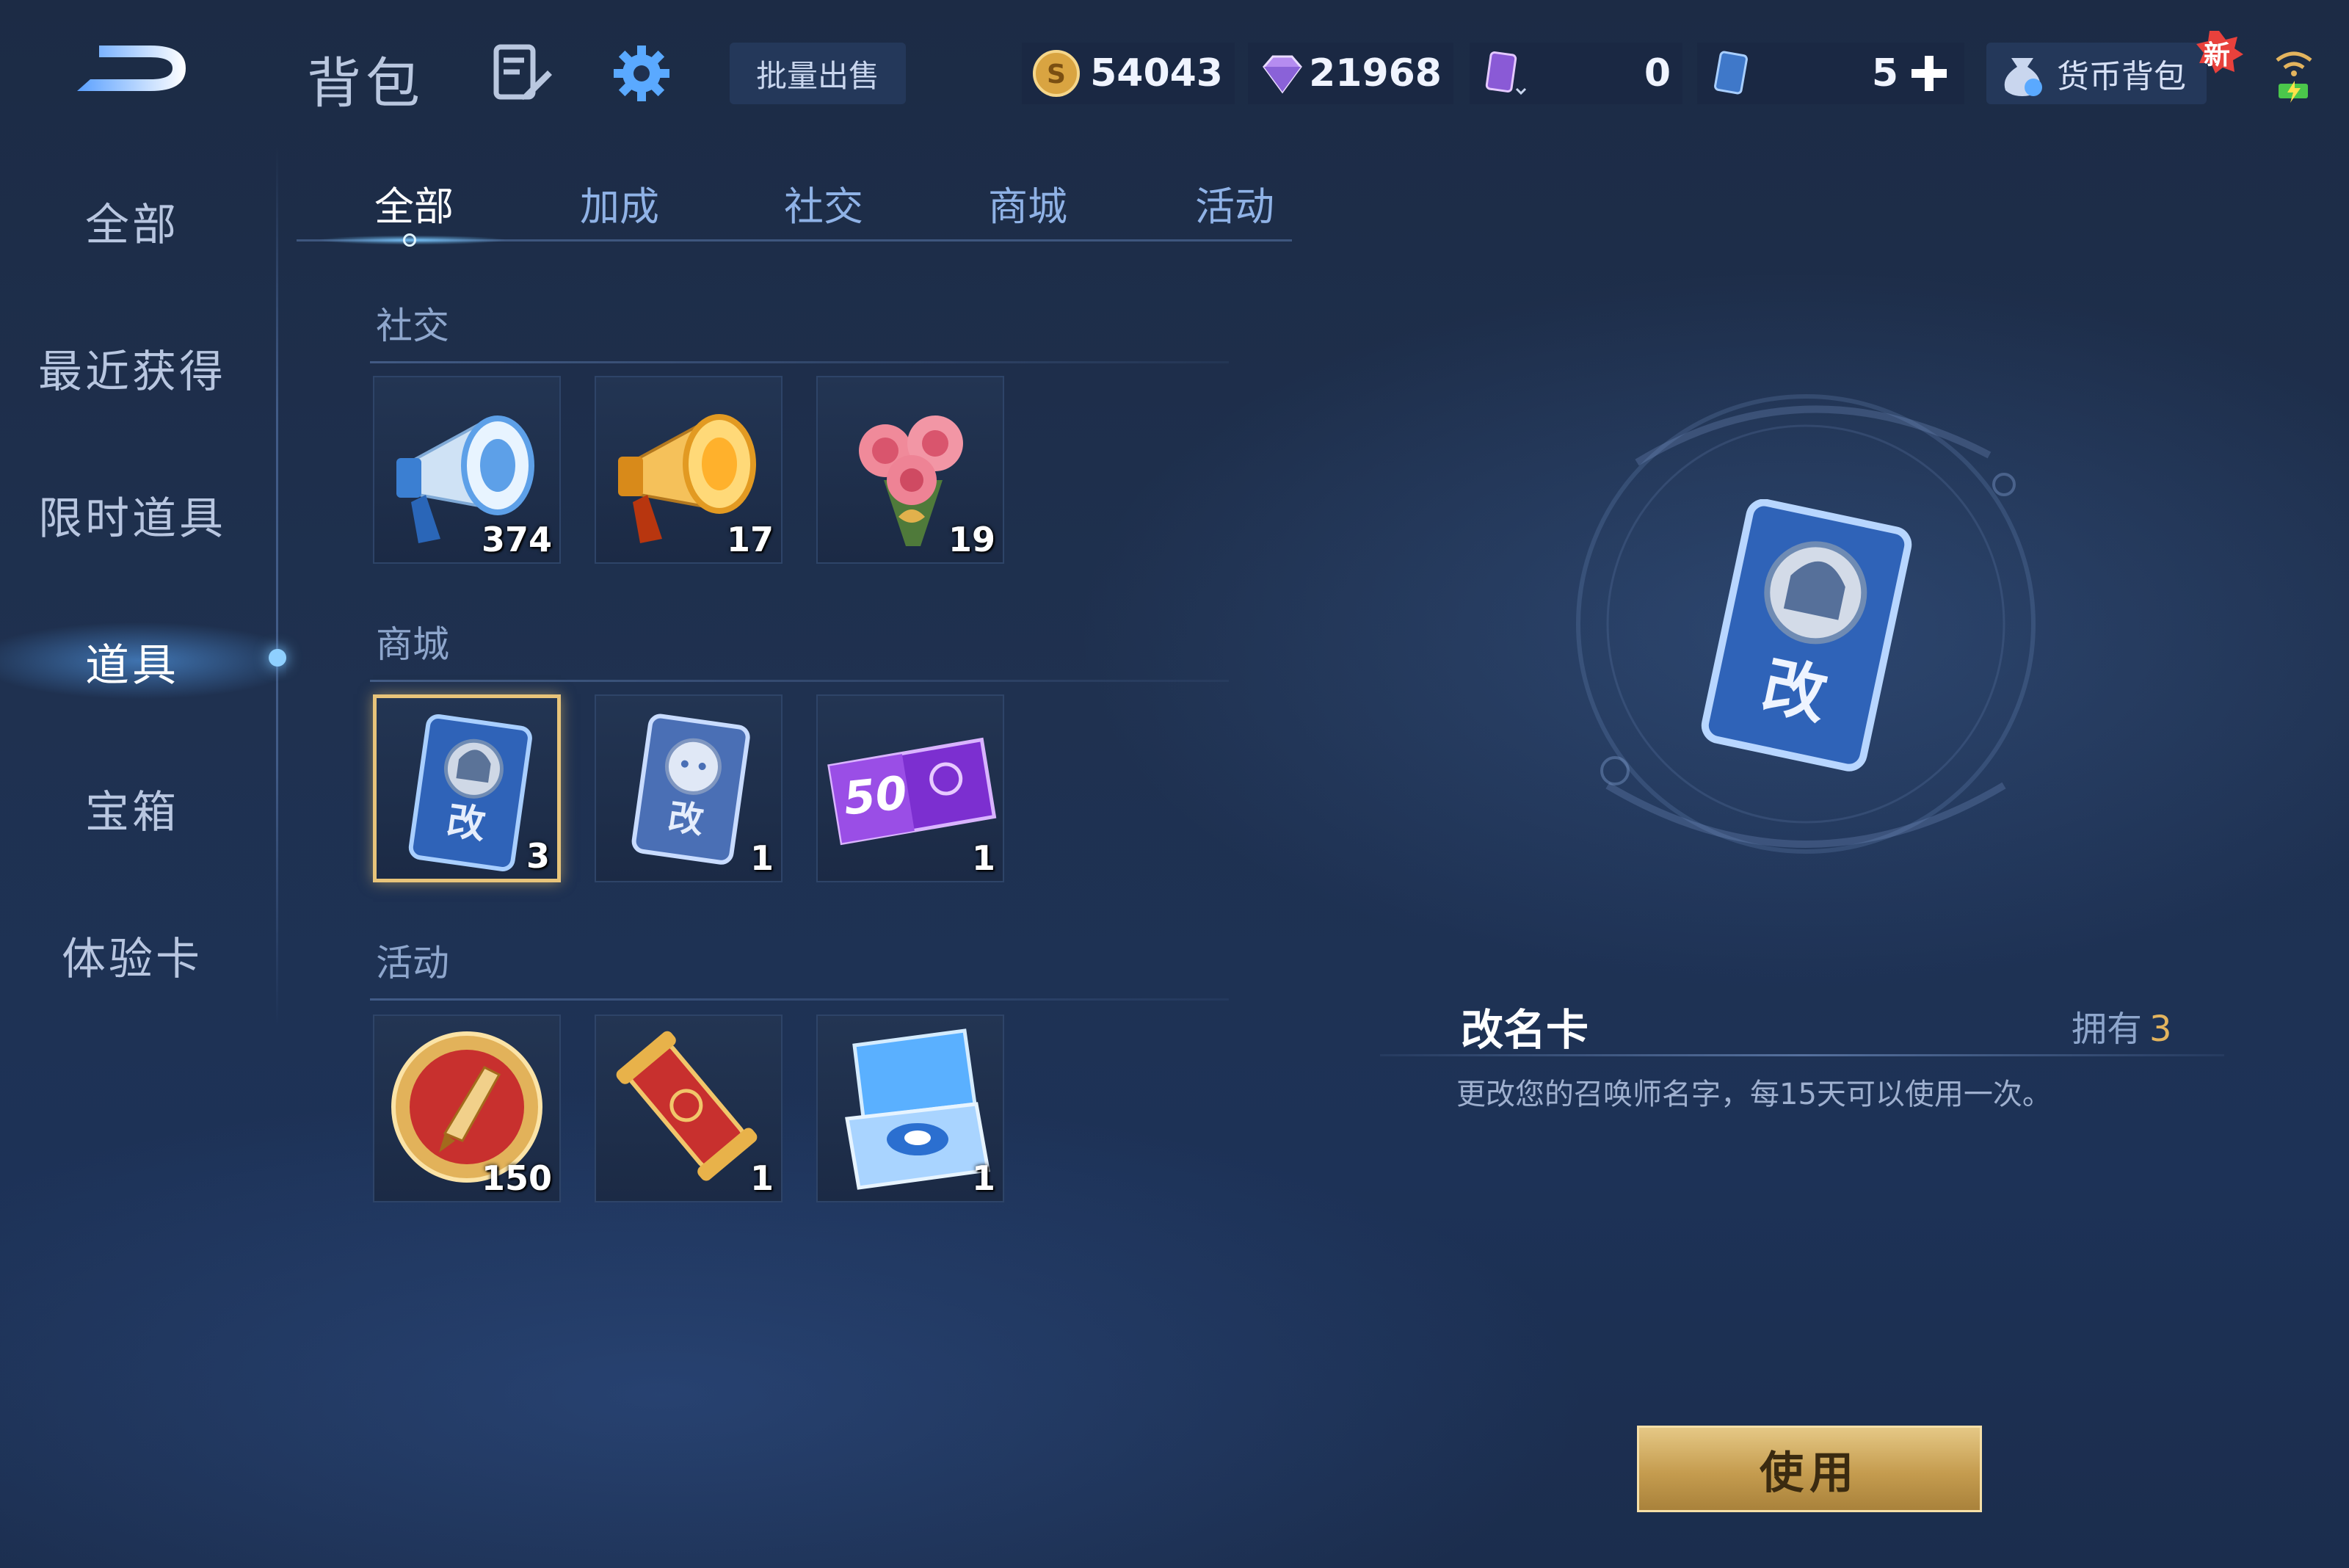 Image resolution: width=2349 pixels, height=1568 pixels. I want to click on sidebar-item-props: 道具, so click(132, 661).